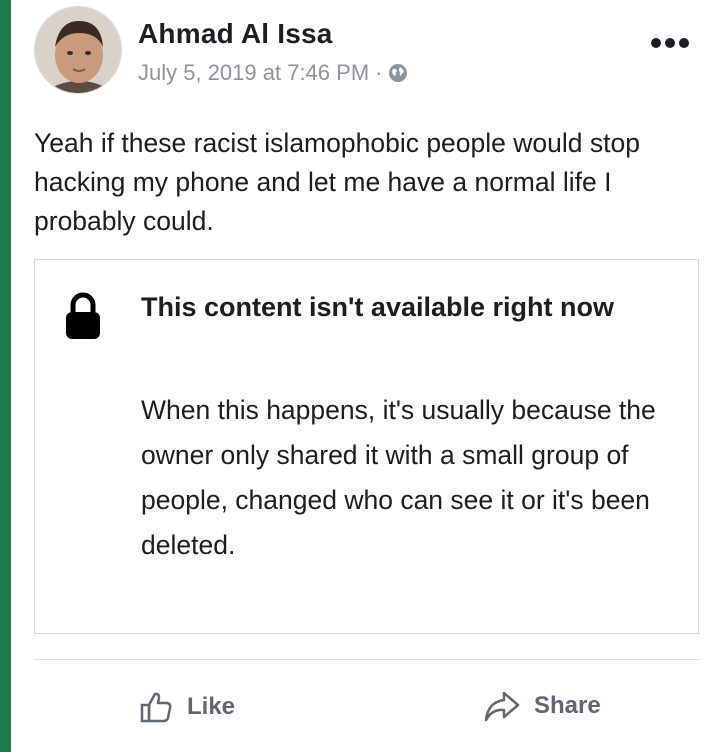  Describe the element at coordinates (83, 316) in the screenshot. I see `lock-icon` at that location.